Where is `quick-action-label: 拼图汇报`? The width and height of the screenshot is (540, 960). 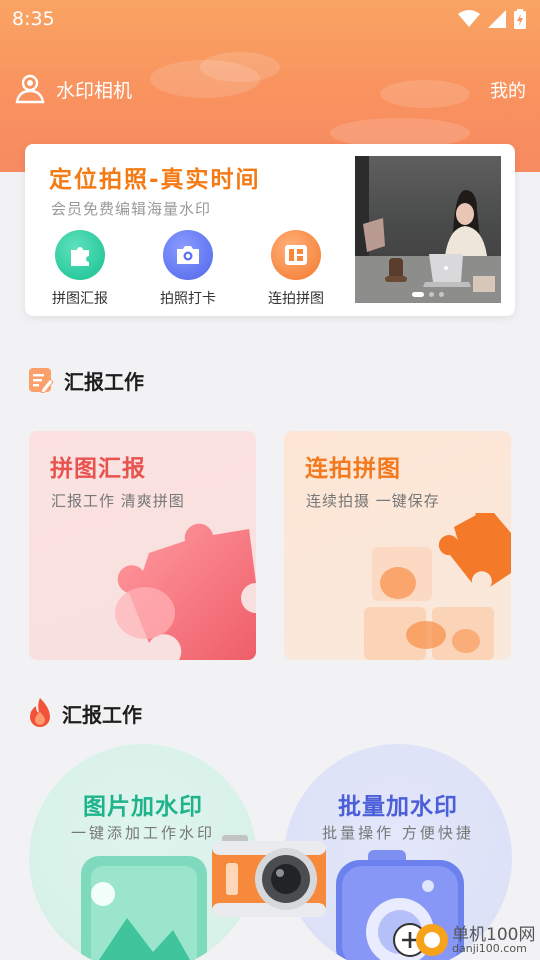
quick-action-label: 拼图汇报 is located at coordinates (80, 299).